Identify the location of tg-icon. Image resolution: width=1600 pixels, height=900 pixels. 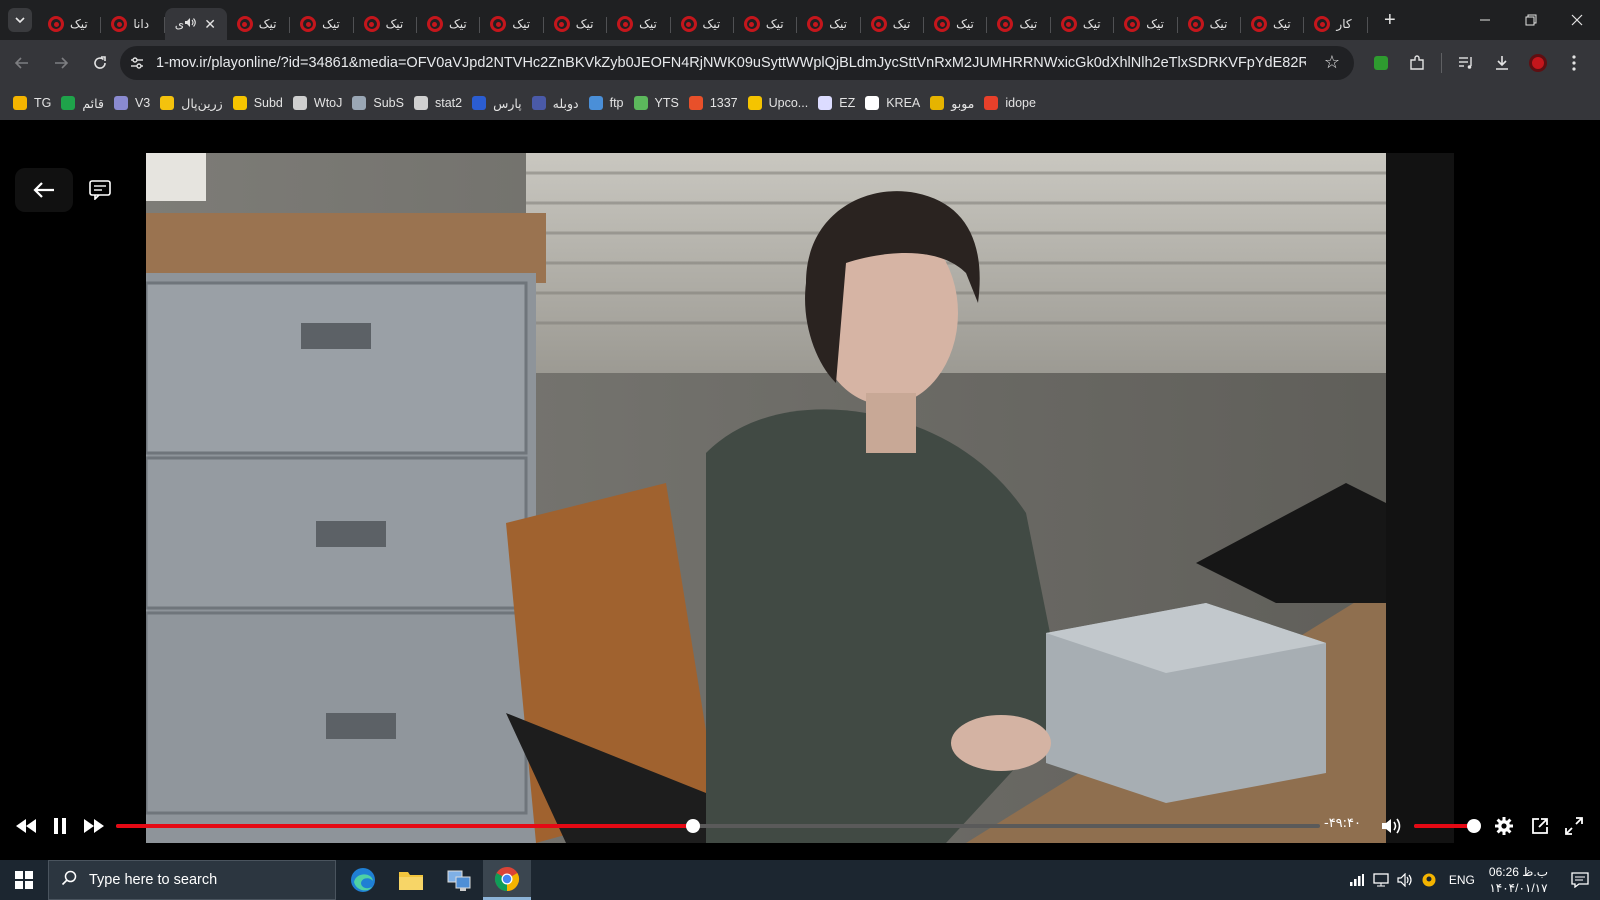
(20, 103).